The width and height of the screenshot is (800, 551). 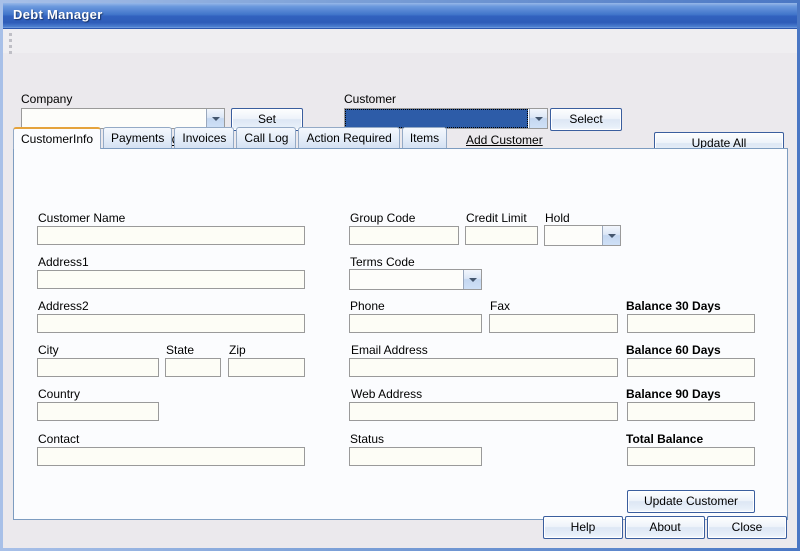 I want to click on close-button: Close, so click(x=747, y=527).